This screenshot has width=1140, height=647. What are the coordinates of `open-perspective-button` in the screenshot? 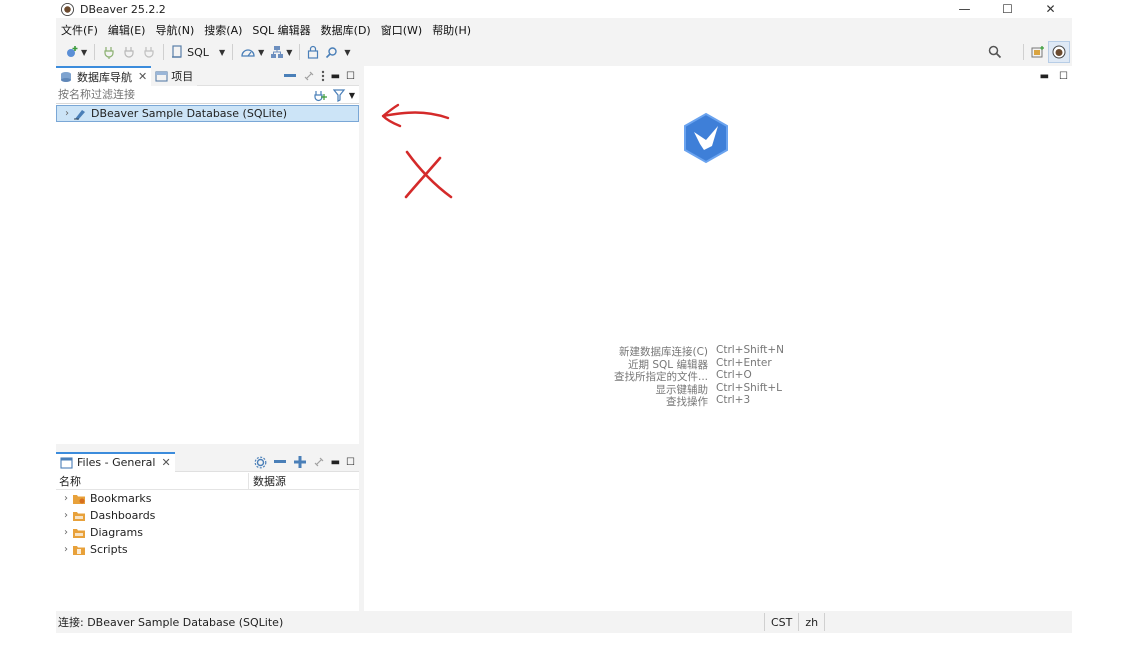 It's located at (1038, 52).